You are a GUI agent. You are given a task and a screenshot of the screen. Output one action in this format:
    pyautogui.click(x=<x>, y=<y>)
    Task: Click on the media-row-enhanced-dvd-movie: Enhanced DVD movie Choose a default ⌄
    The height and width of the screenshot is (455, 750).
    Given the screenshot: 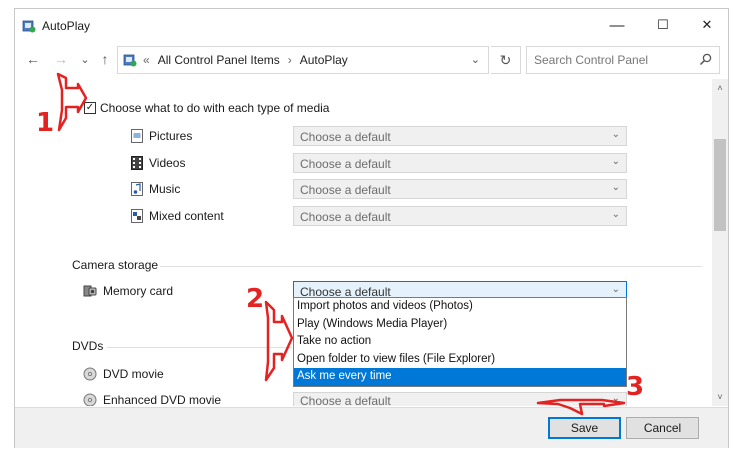 What is the action you would take?
    pyautogui.click(x=363, y=398)
    